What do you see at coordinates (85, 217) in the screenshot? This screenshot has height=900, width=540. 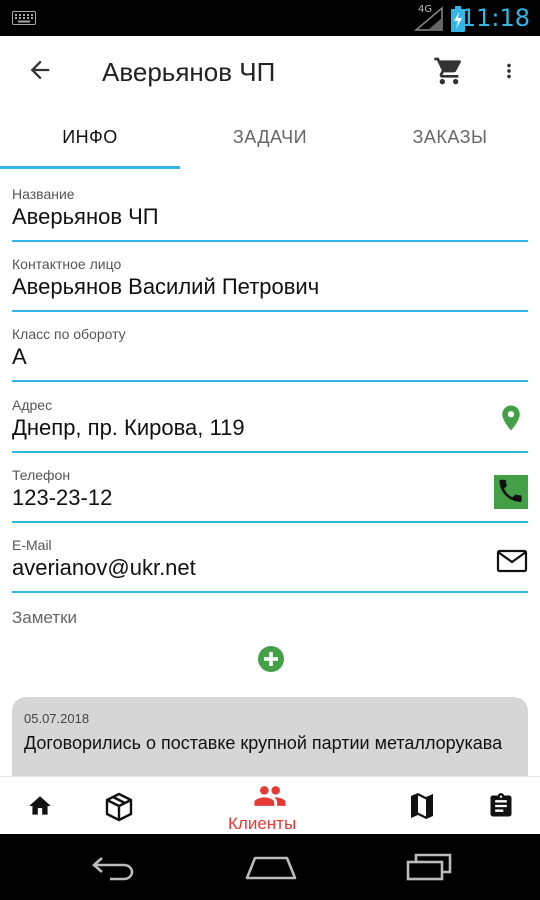 I see `name-value: Аверьянов ЧП` at bounding box center [85, 217].